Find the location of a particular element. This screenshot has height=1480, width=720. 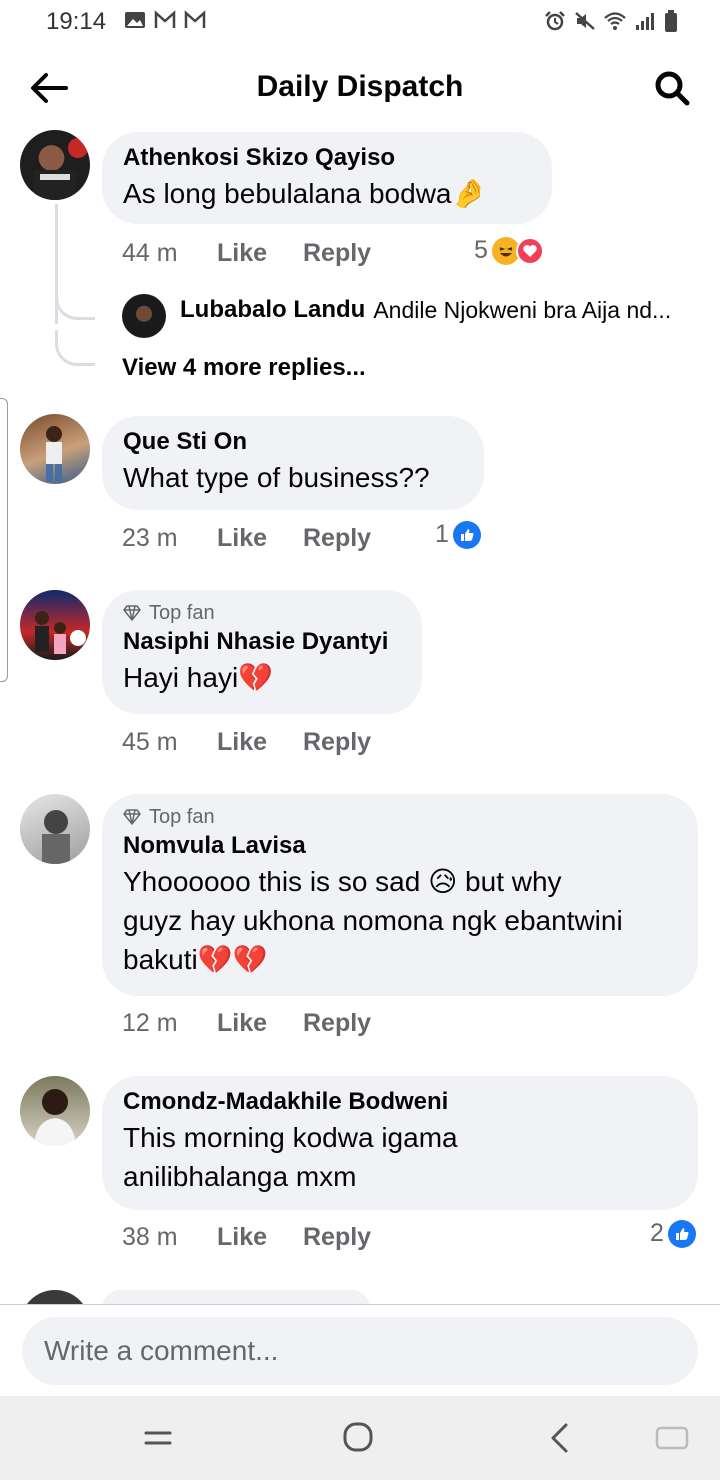

back-nav-icon is located at coordinates (560, 1438).